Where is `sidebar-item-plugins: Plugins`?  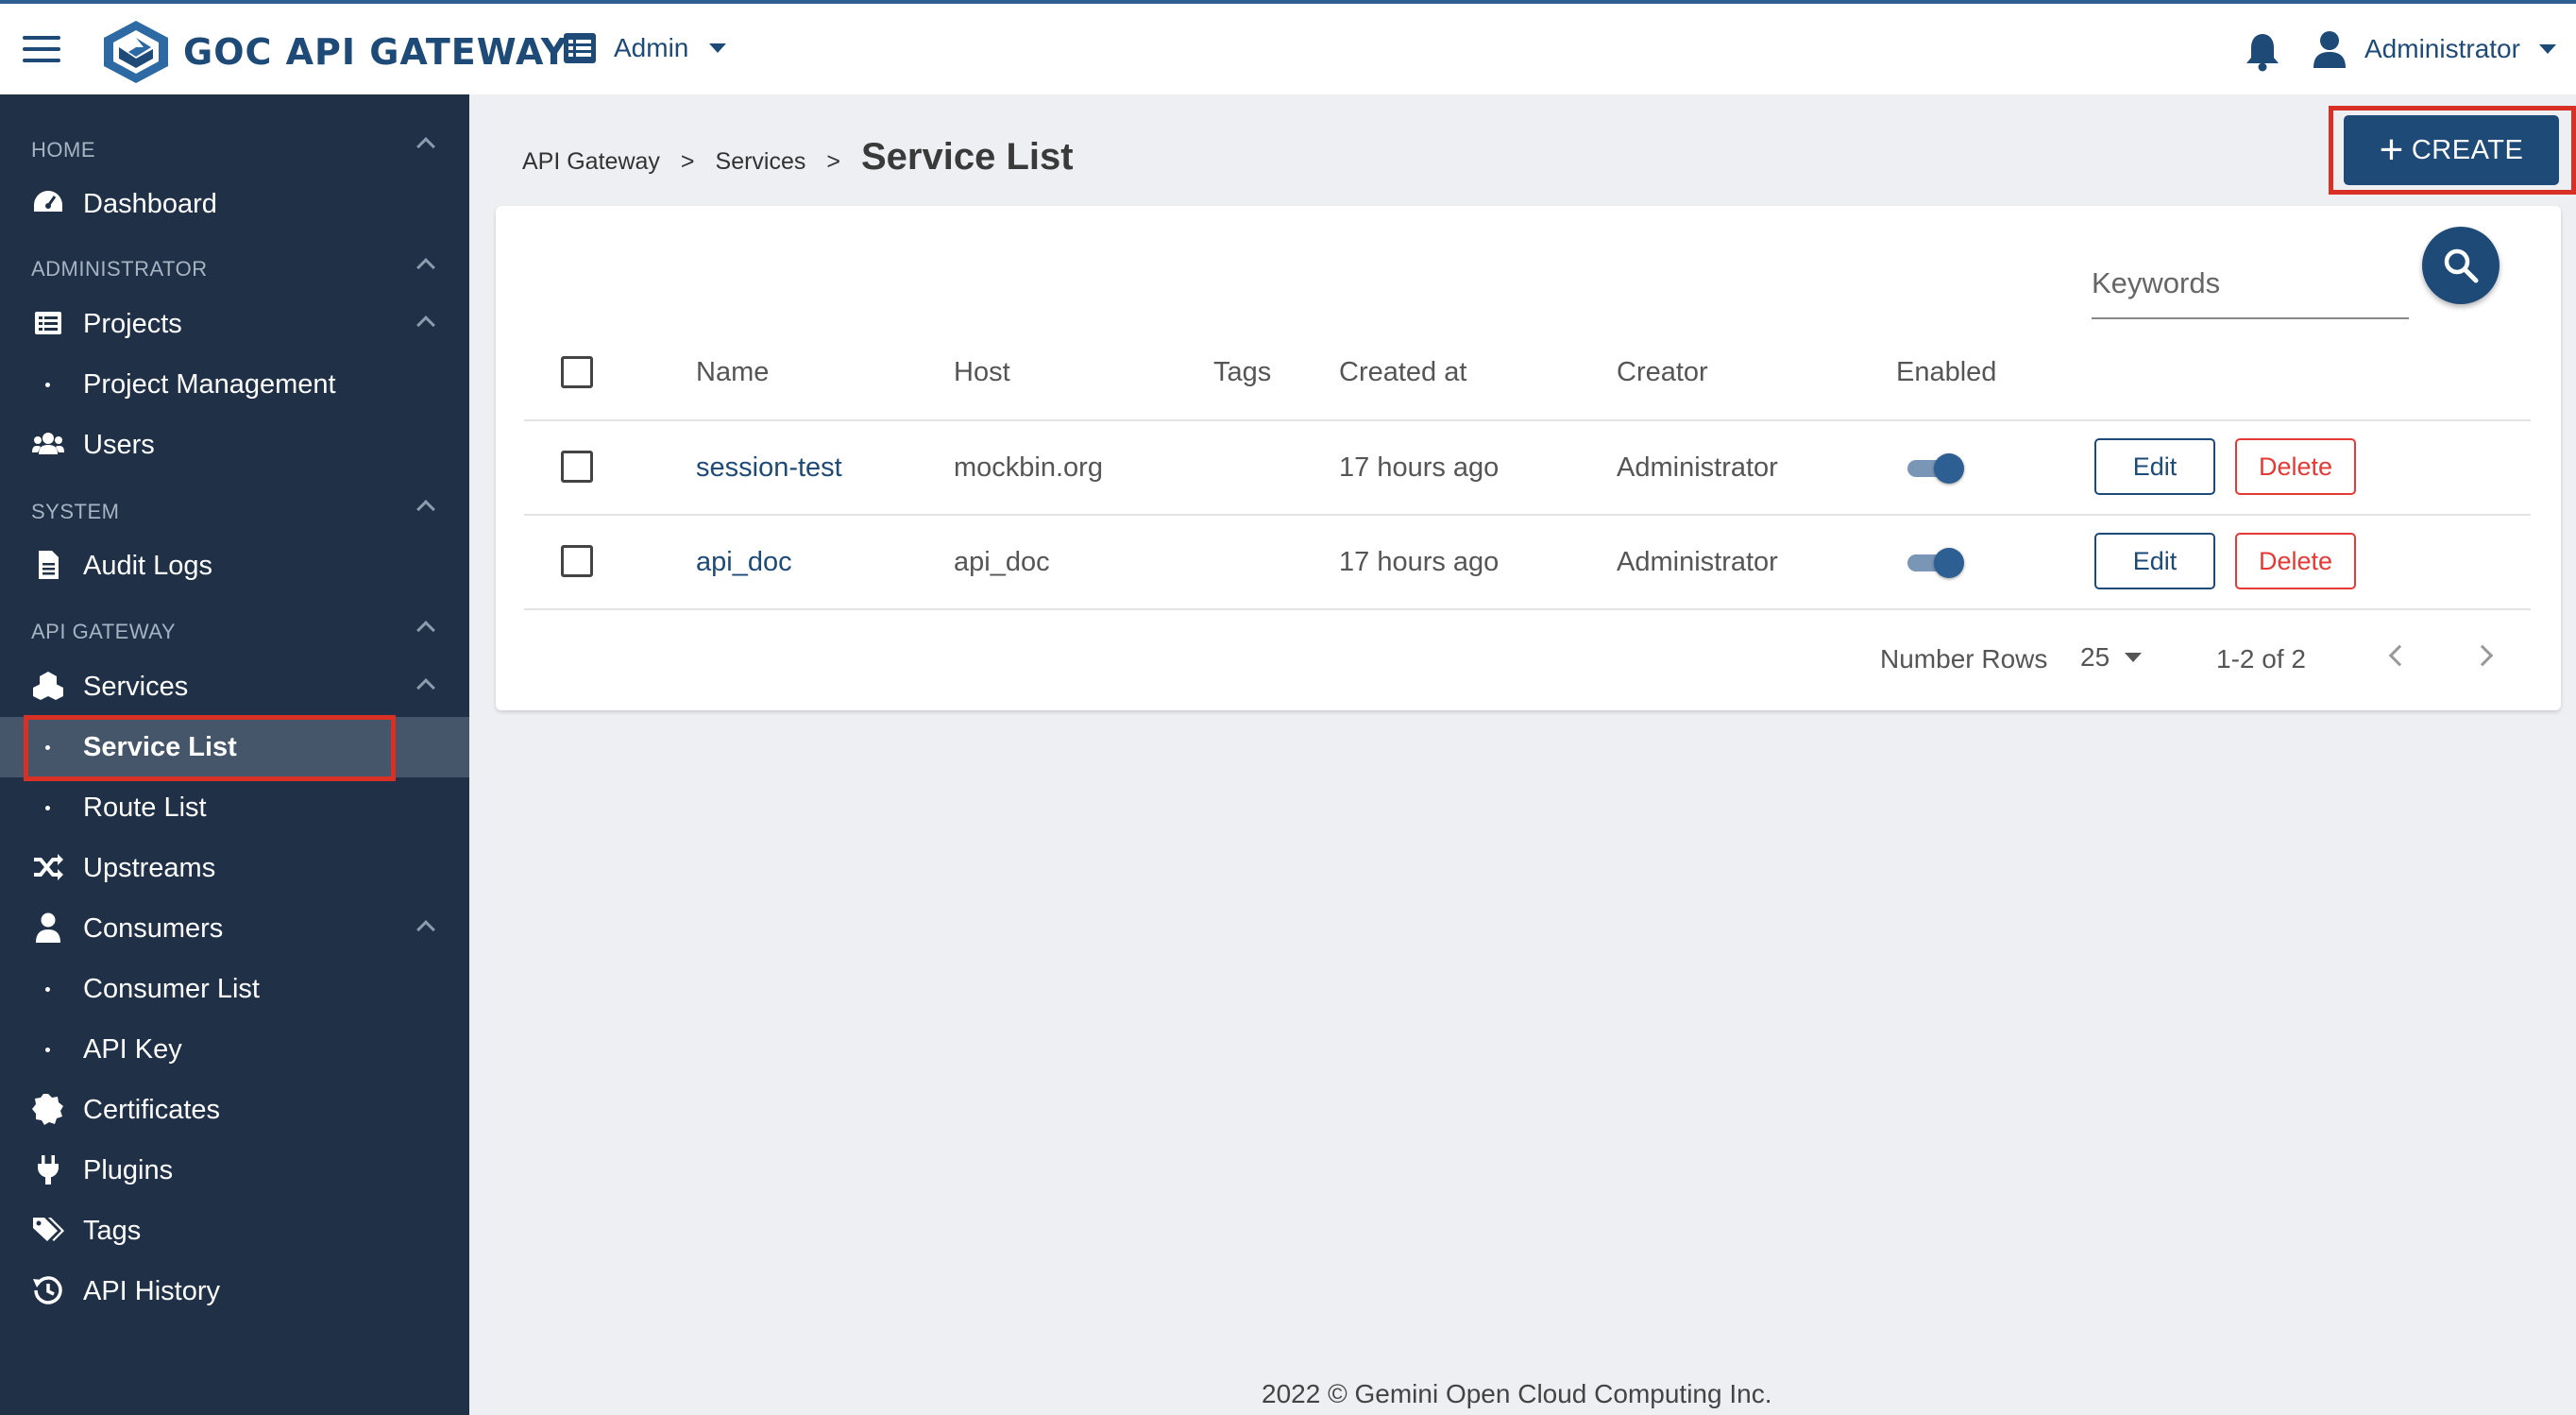
sidebar-item-plugins: Plugins is located at coordinates (234, 1171).